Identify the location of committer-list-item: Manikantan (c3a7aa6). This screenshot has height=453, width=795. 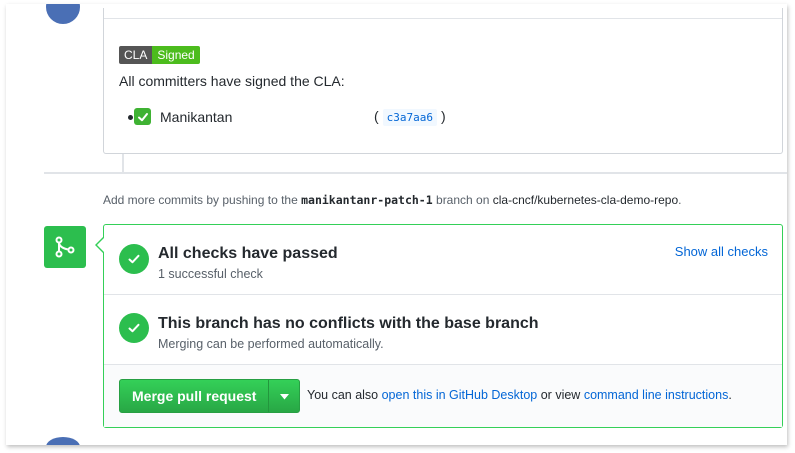
(287, 117).